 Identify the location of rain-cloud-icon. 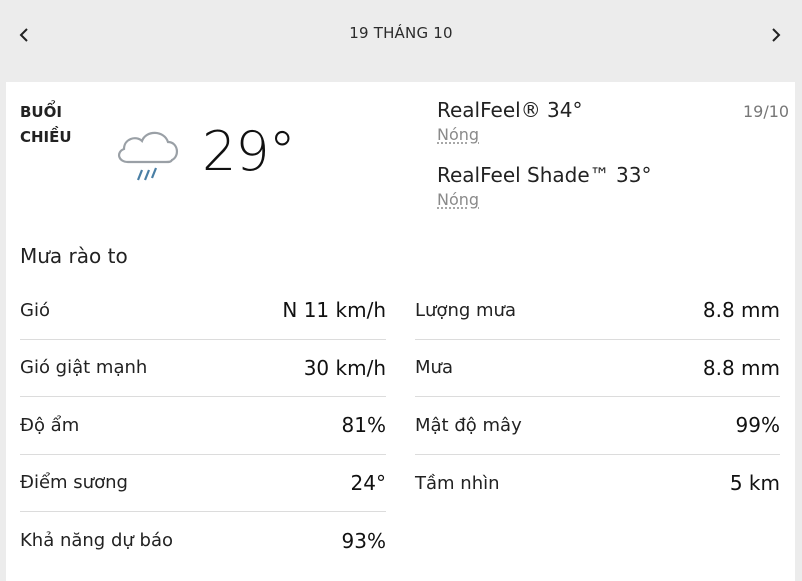
(148, 156).